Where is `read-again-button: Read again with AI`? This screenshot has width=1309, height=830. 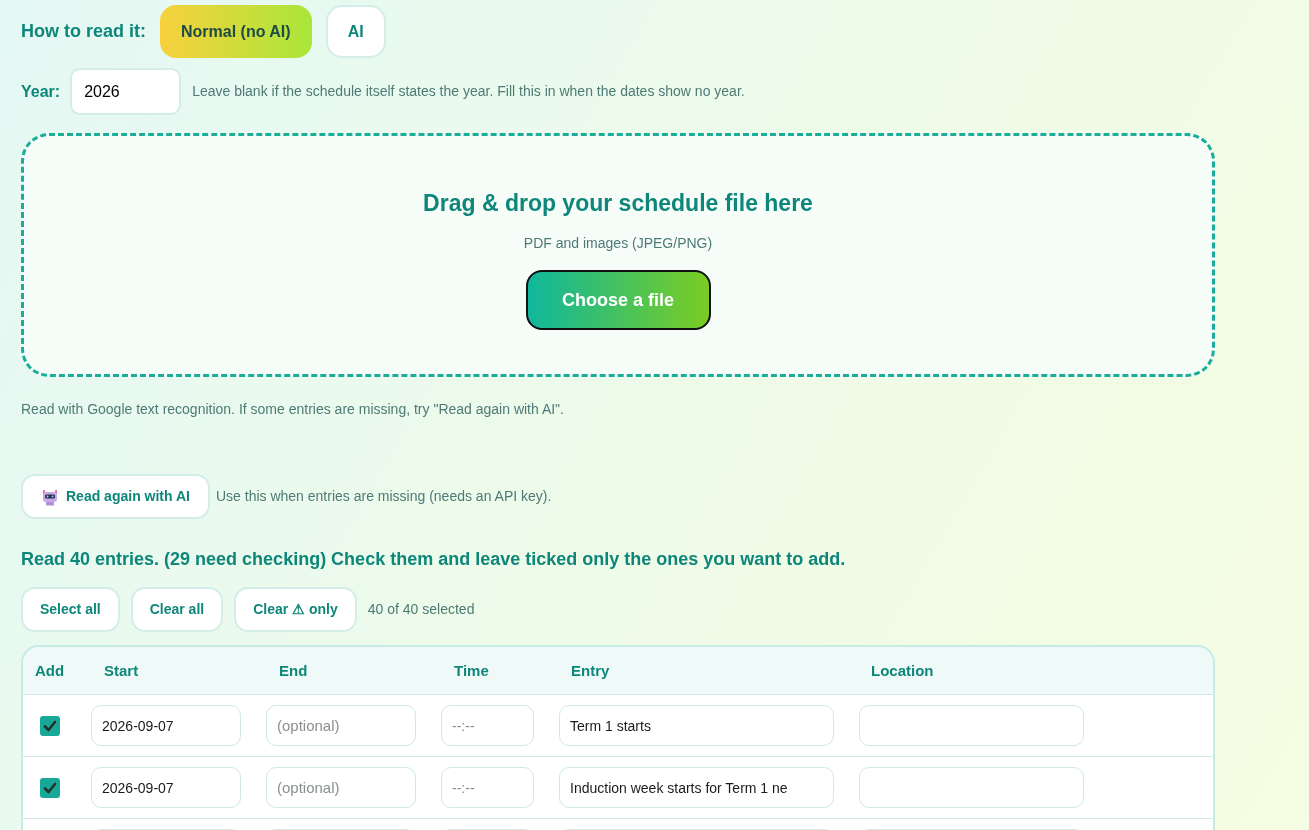
read-again-button: Read again with AI is located at coordinates (115, 496).